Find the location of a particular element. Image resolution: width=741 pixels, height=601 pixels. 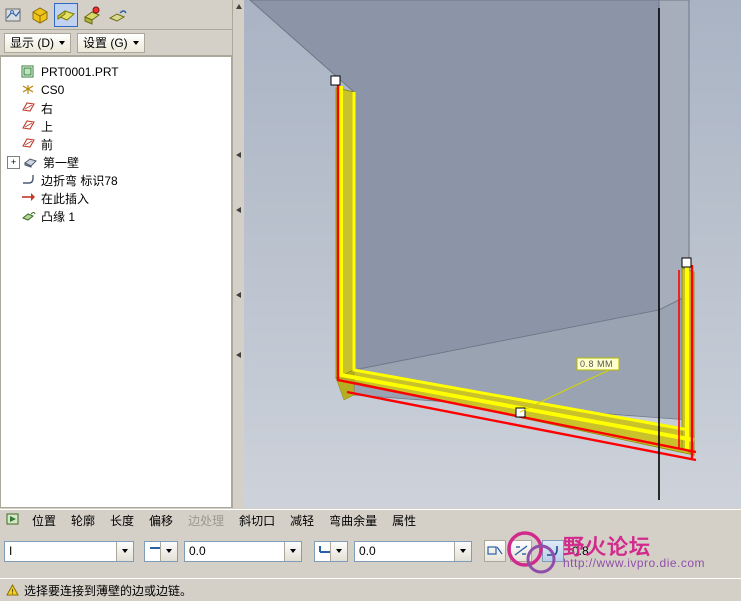

tree-item-label: 右 is located at coordinates (47, 108).